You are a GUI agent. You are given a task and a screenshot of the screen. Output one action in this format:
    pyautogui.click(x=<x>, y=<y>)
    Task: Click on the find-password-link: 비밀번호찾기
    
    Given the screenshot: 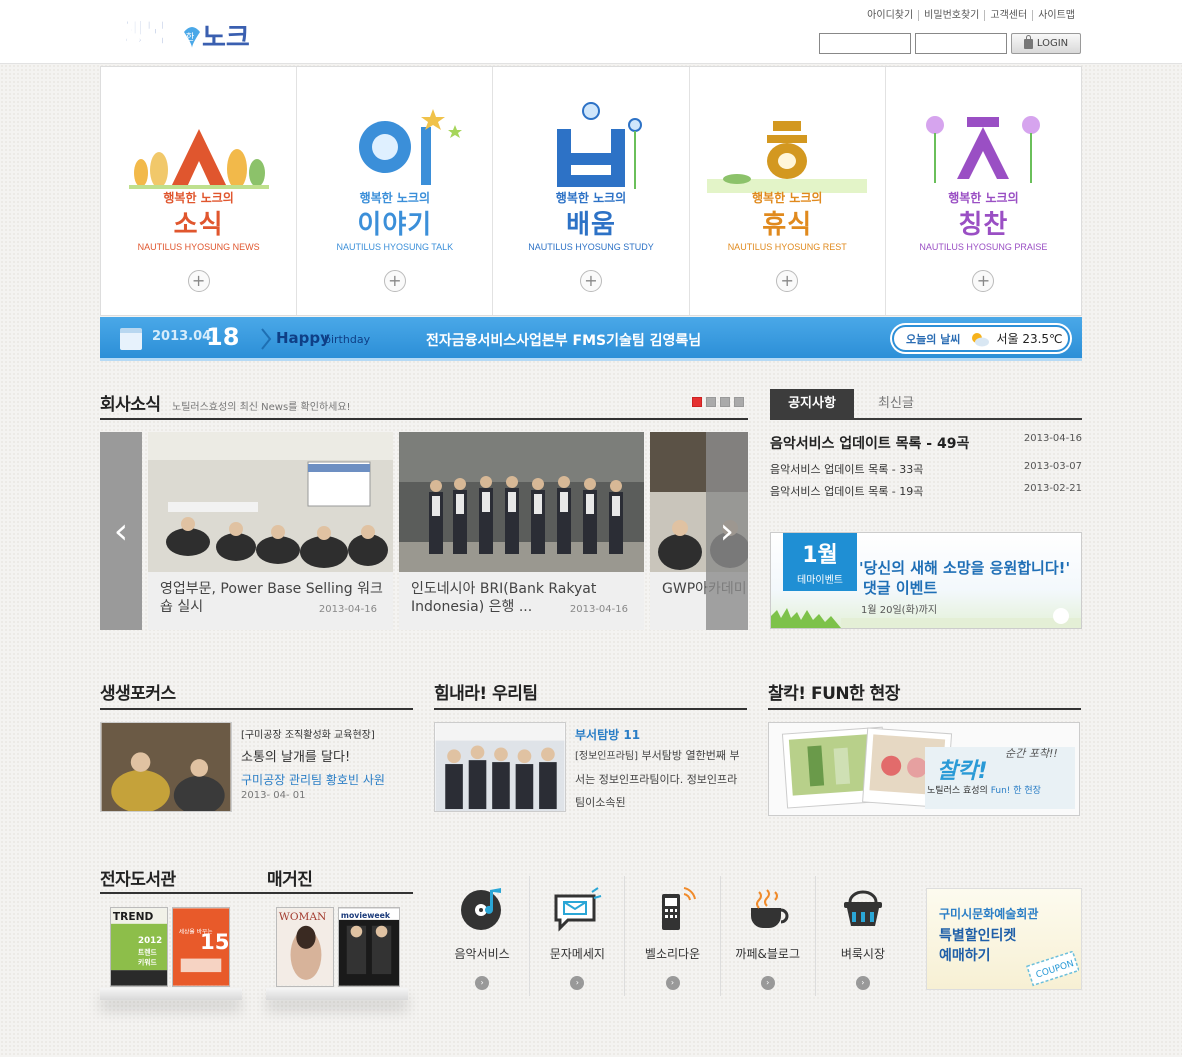 What is the action you would take?
    pyautogui.click(x=951, y=15)
    